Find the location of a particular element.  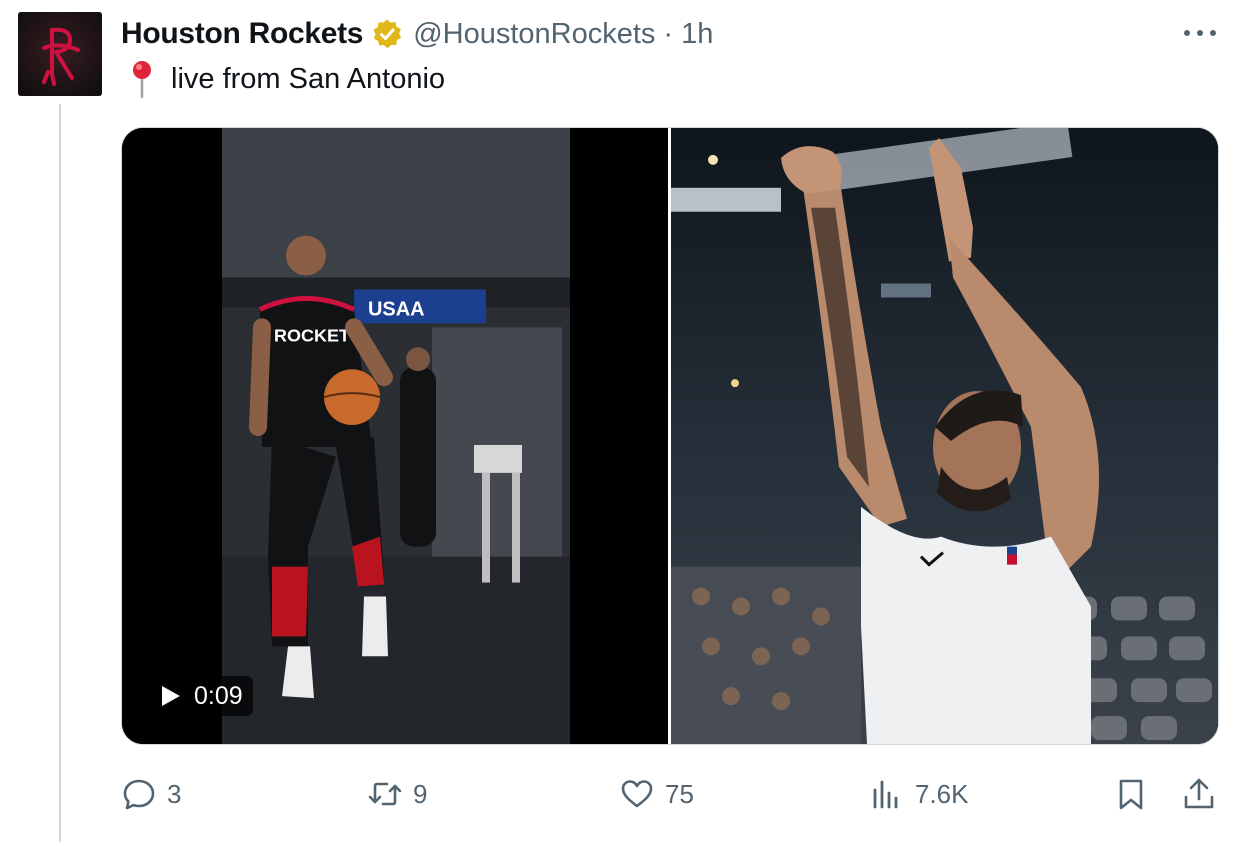

share-icon is located at coordinates (1199, 793).